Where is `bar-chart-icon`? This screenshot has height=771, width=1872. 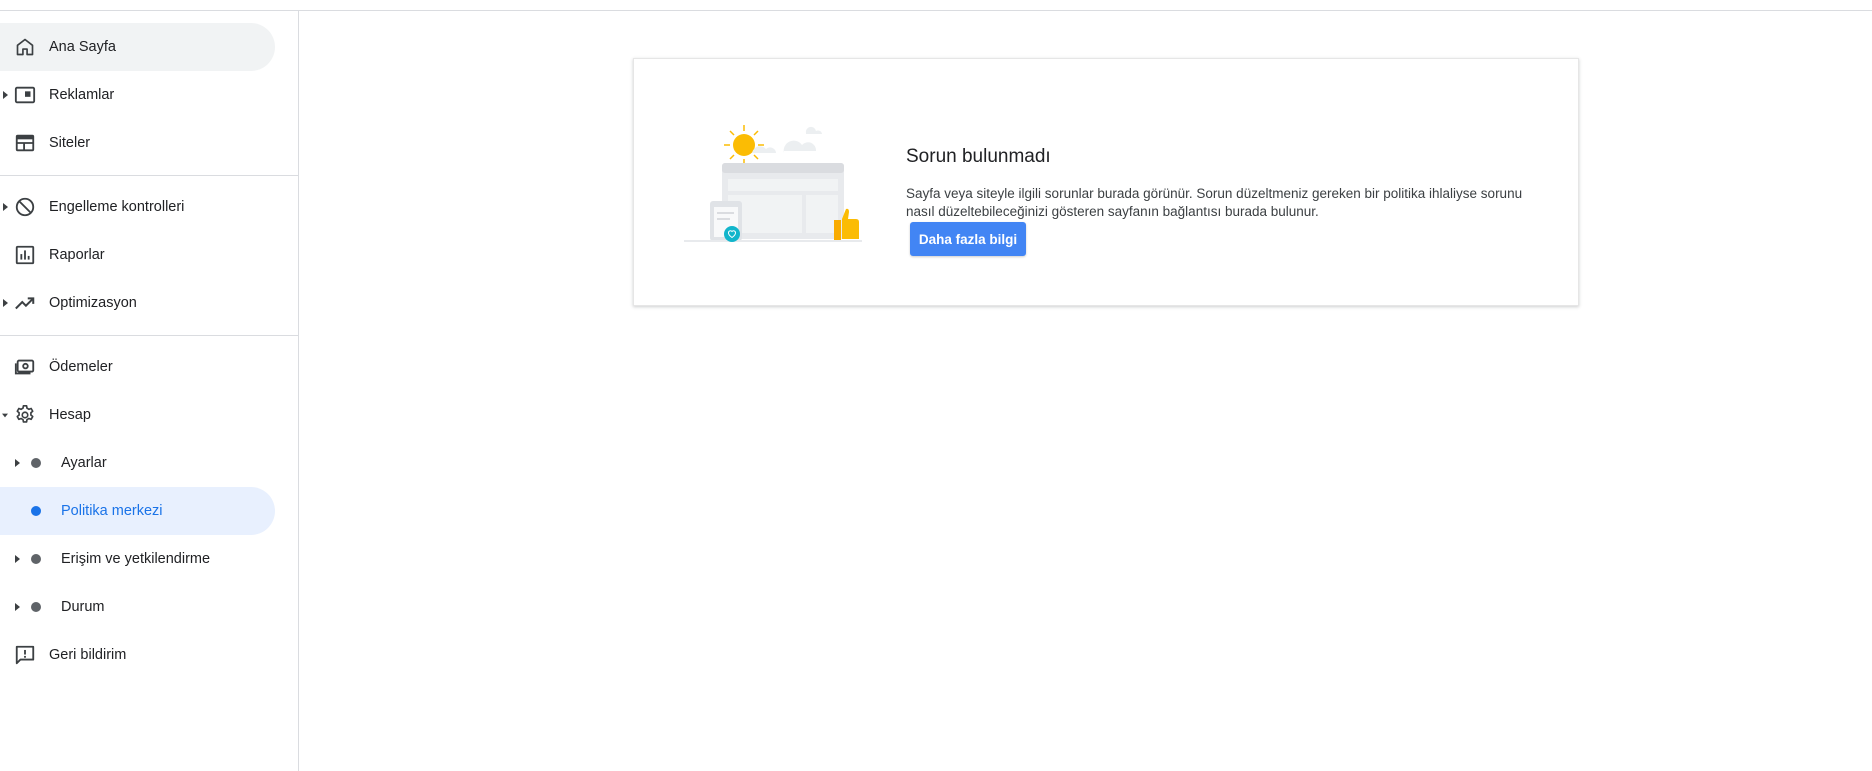 bar-chart-icon is located at coordinates (25, 255).